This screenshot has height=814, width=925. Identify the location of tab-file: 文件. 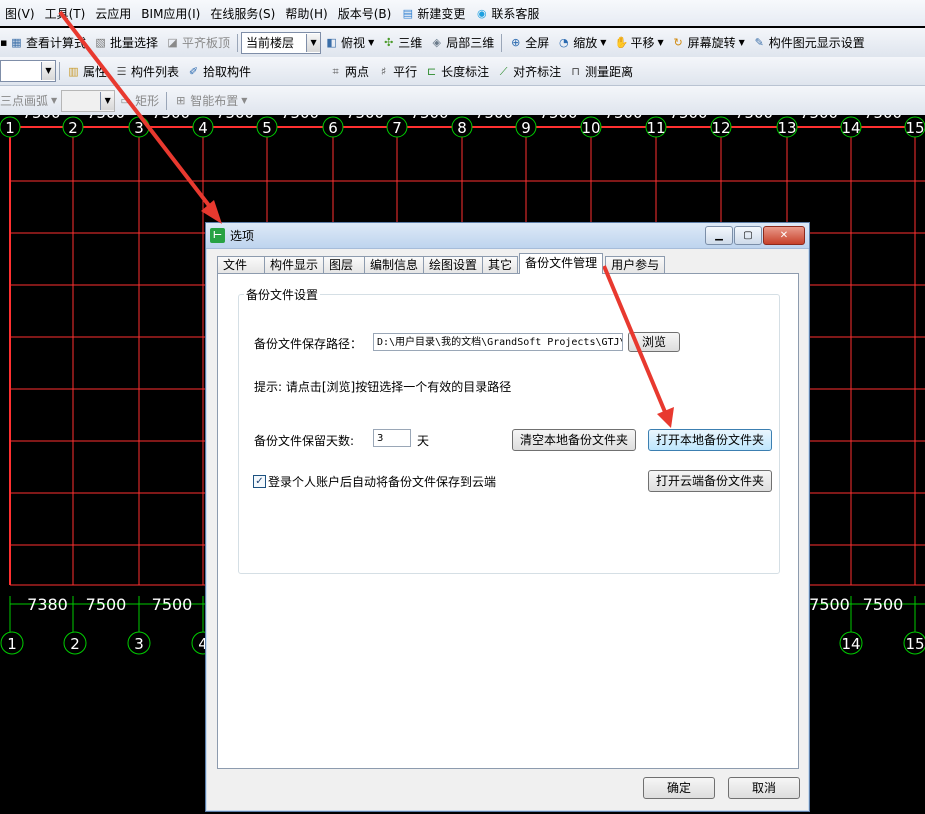
(241, 265).